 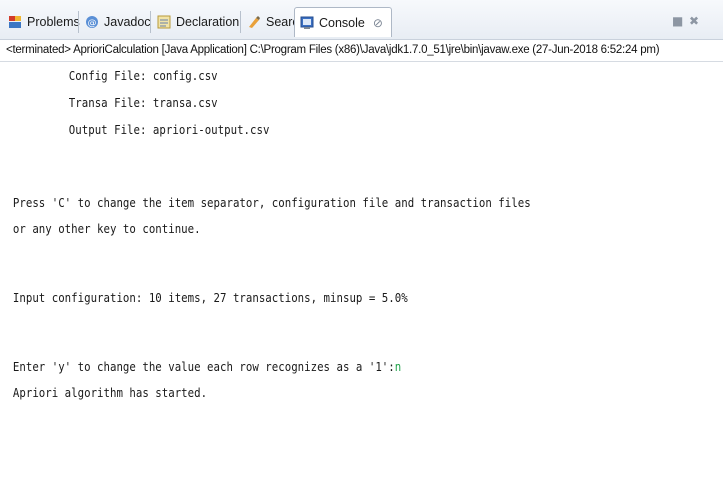 I want to click on user-input: n, so click(x=398, y=366).